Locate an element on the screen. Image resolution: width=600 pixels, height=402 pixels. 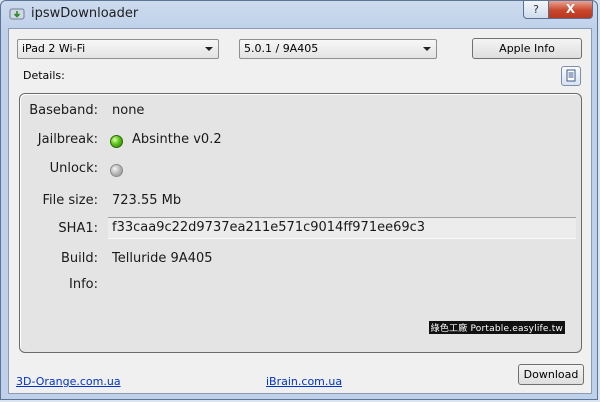
firmware-select-value: 5.0.1 / 9A405 is located at coordinates (281, 48).